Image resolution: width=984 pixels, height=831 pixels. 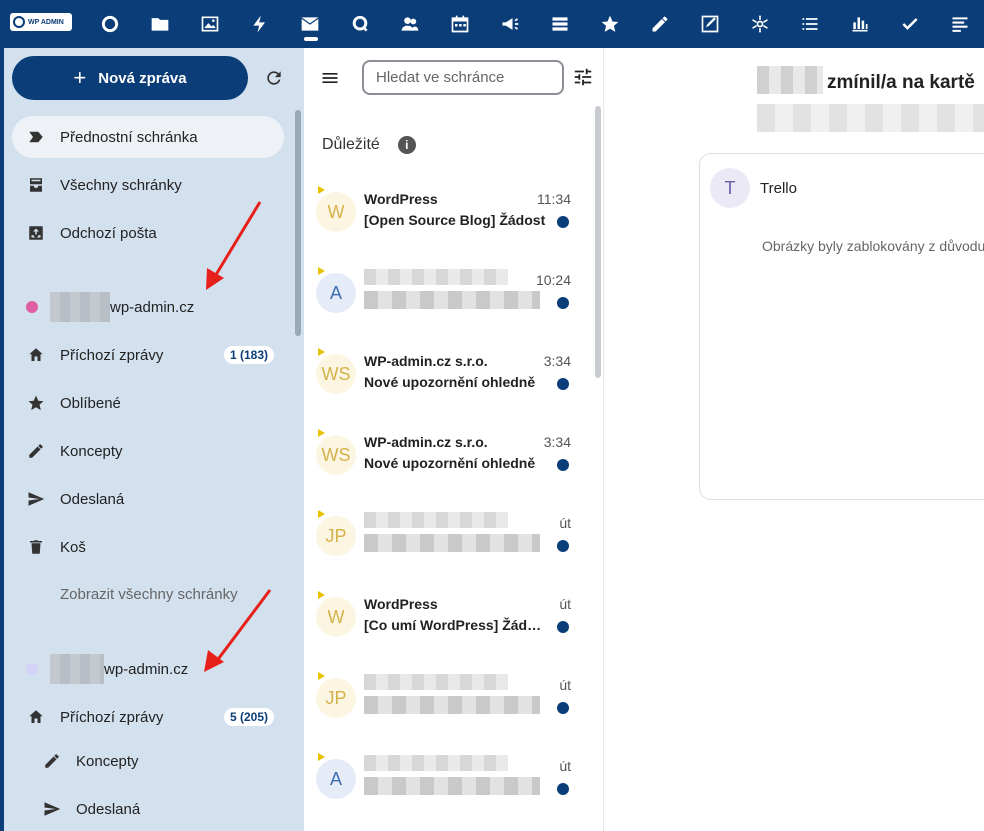 What do you see at coordinates (52, 809) in the screenshot?
I see `send-icon` at bounding box center [52, 809].